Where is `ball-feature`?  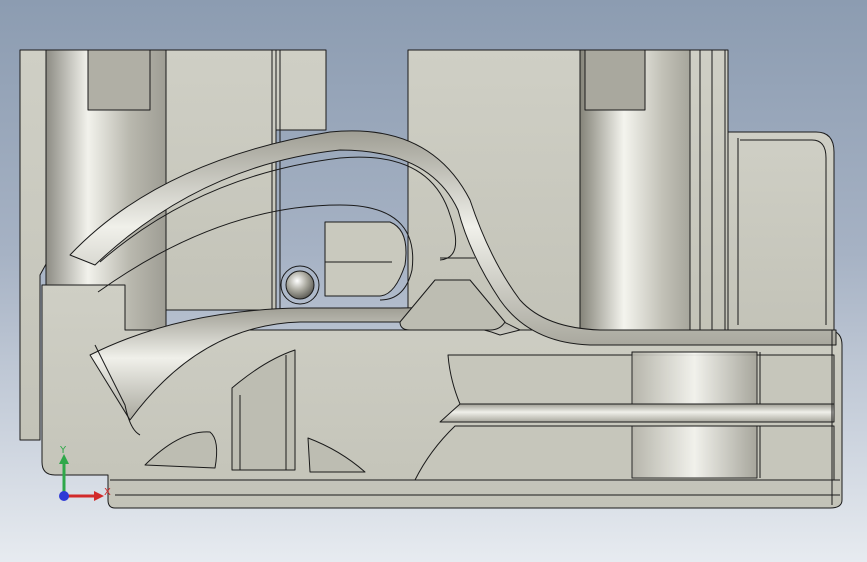 ball-feature is located at coordinates (300, 285).